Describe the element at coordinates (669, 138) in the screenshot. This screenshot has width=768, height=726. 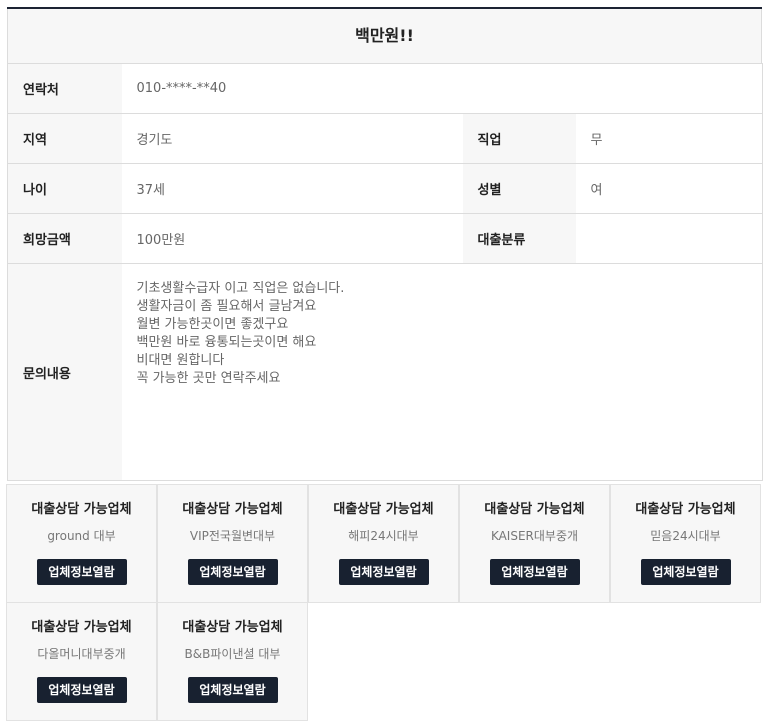
I see `job-value: 무` at that location.